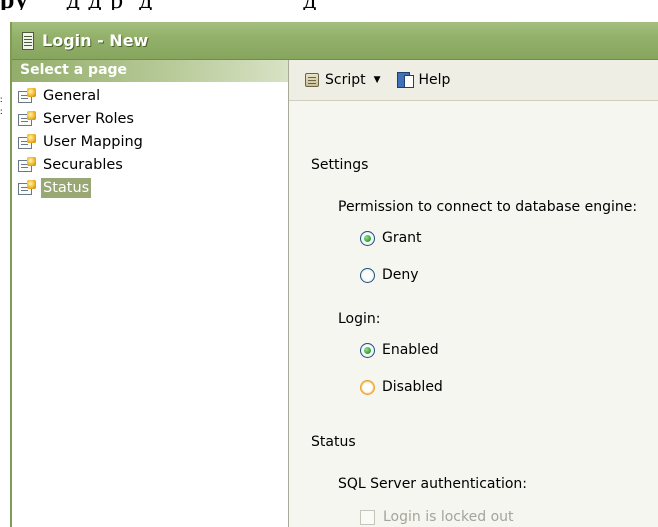 This screenshot has height=527, width=658. Describe the element at coordinates (359, 319) in the screenshot. I see `login-label: Login:` at that location.